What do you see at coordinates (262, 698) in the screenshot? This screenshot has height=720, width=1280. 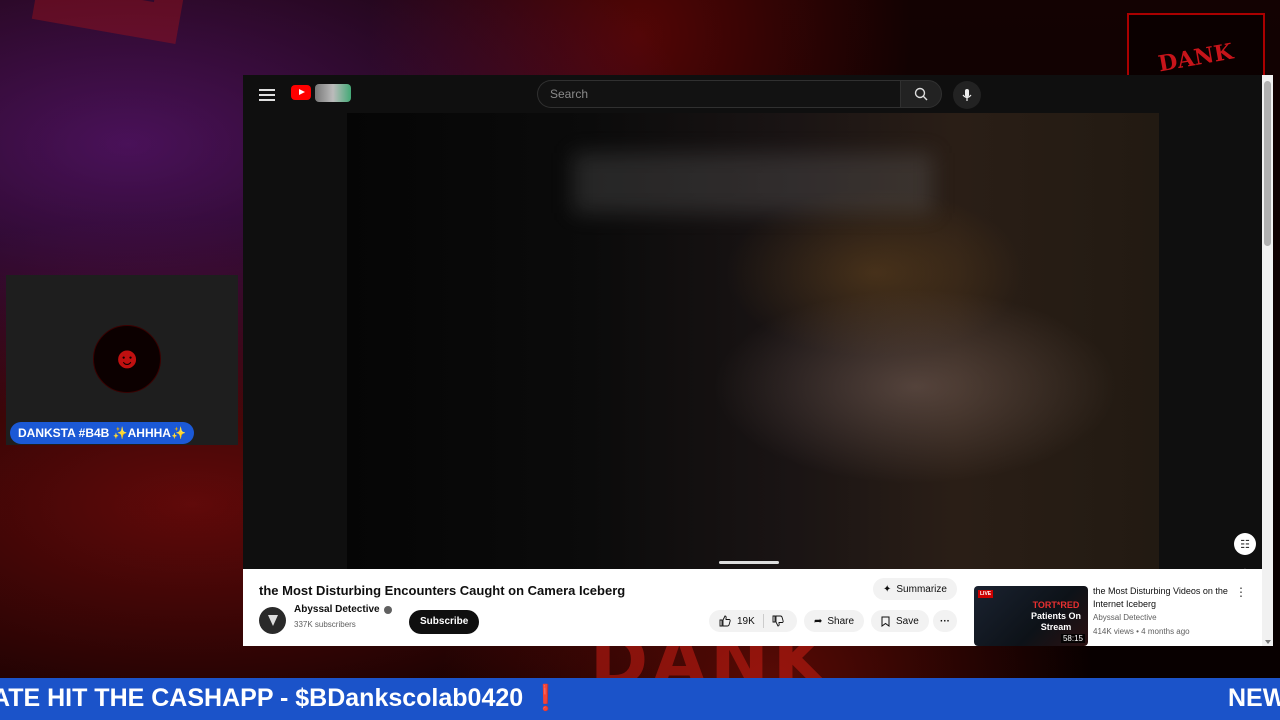 I see `ticker-message-text: ATE HIT THE CASHAPP - $BDankscolab0420` at bounding box center [262, 698].